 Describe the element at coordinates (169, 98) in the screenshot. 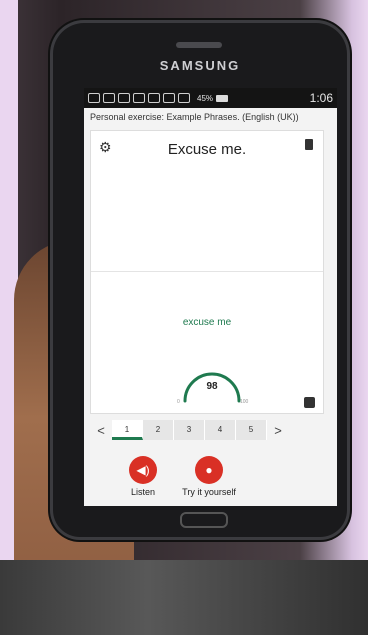

I see `bluetooth-icon` at that location.